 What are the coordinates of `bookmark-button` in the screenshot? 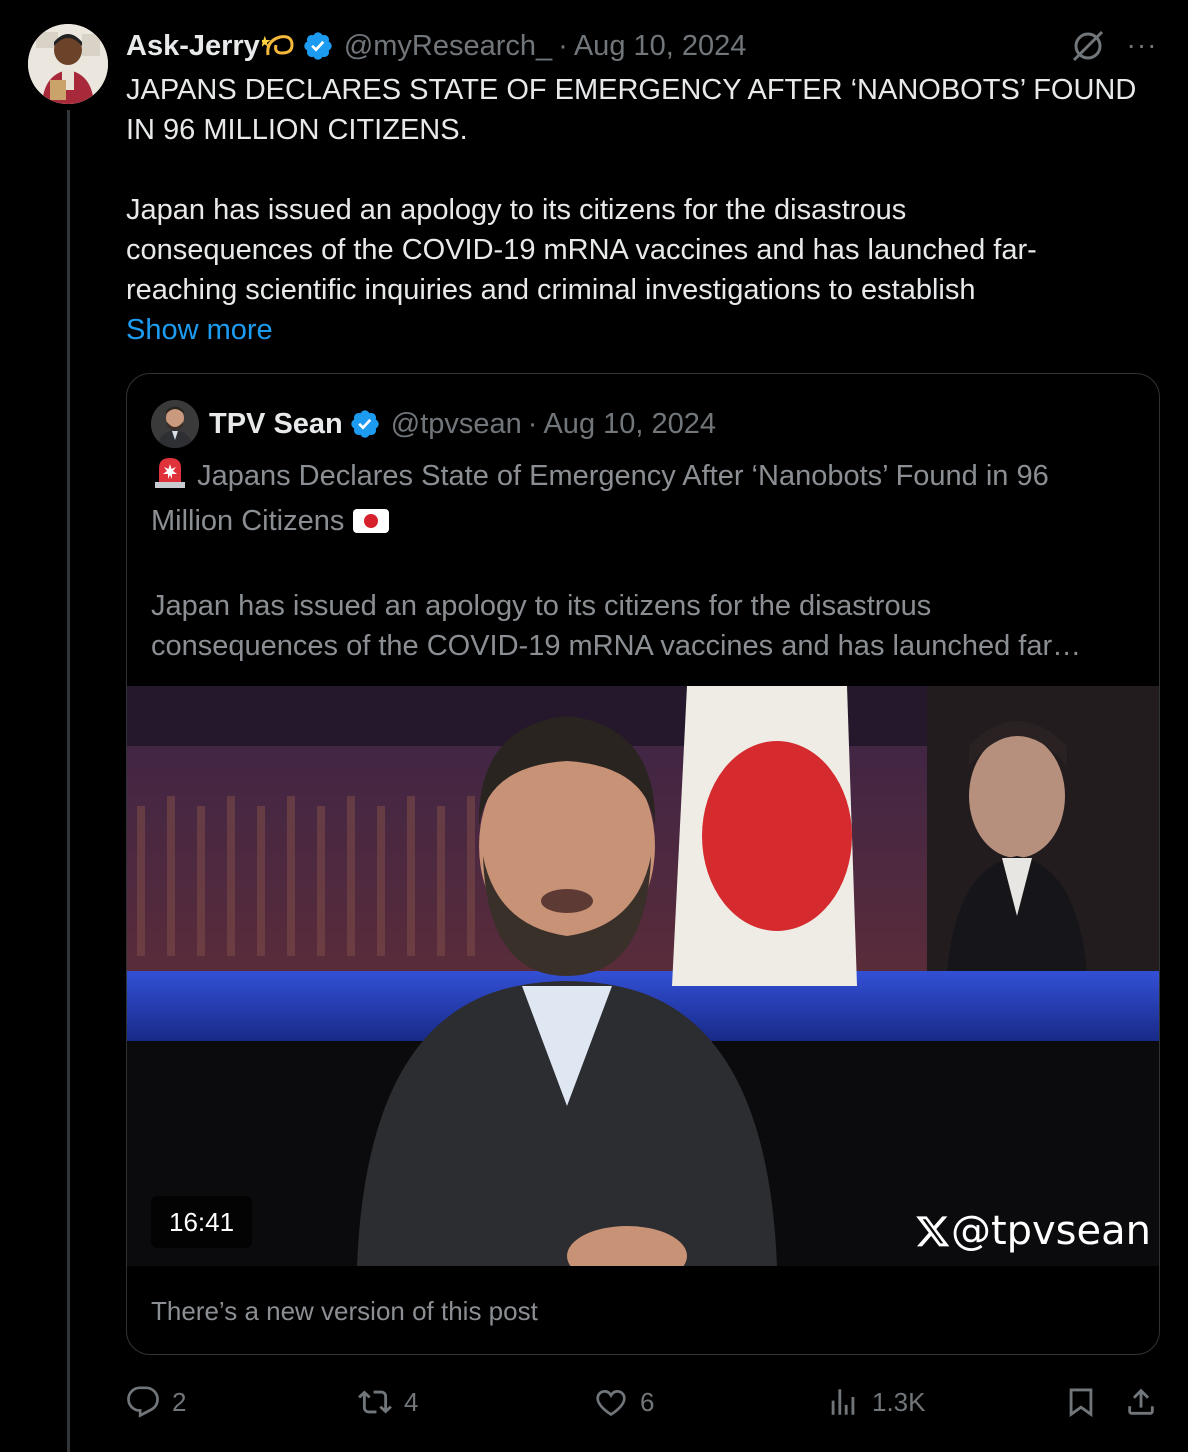 It's located at (1081, 1402).